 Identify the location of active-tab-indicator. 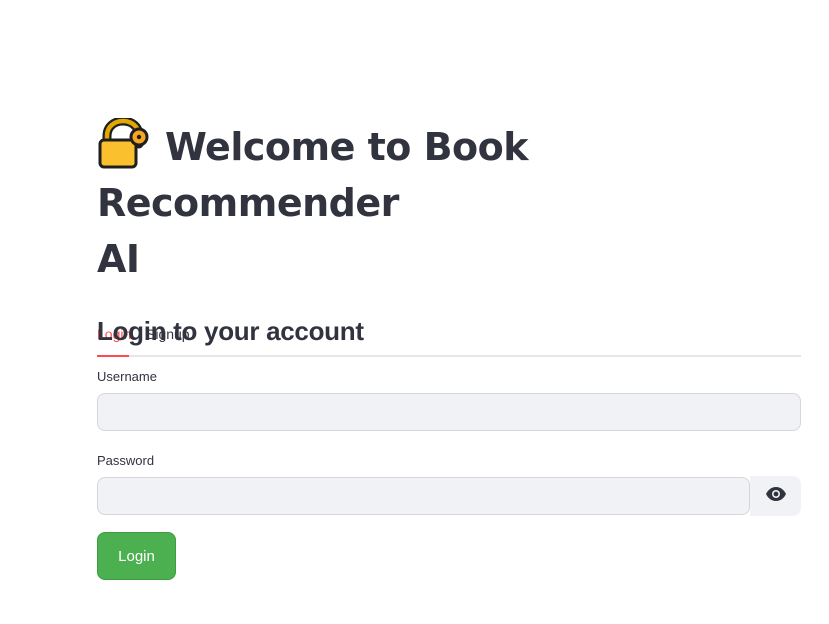
(113, 356).